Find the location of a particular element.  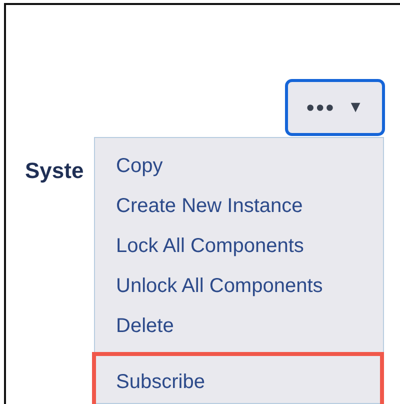

menu-item: Unlock All Components is located at coordinates (239, 286).